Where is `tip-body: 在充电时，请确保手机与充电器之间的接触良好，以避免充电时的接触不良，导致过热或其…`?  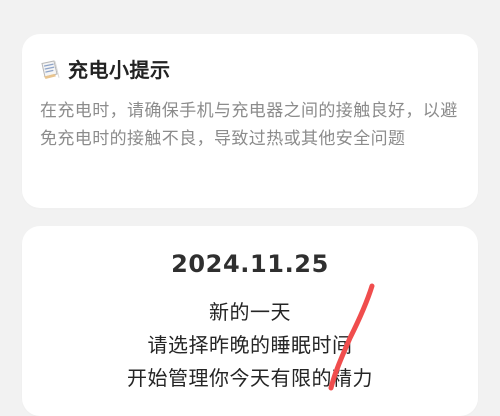 tip-body: 在充电时，请确保手机与充电器之间的接触良好，以避免充电时的接触不良，导致过热或其… is located at coordinates (249, 125).